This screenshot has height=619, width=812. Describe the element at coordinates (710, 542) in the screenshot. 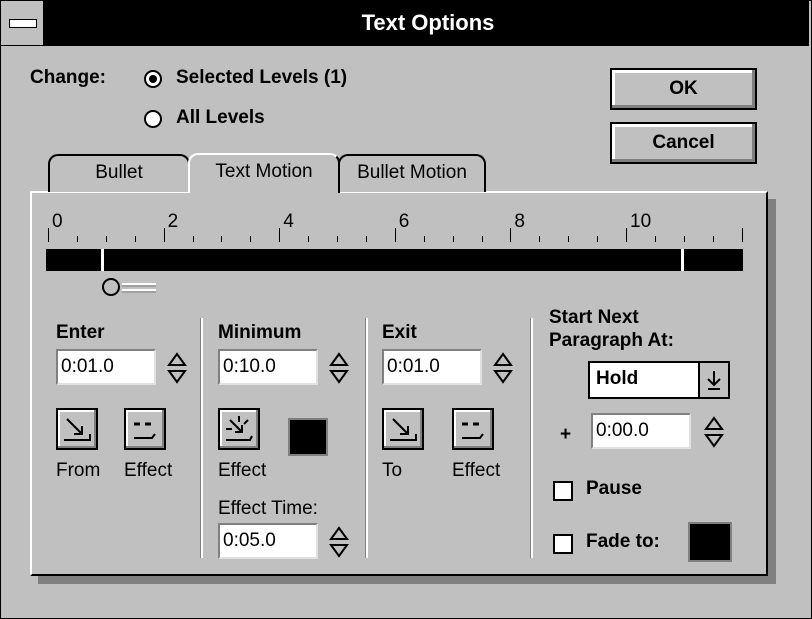

I see `fade-color-swatch` at that location.